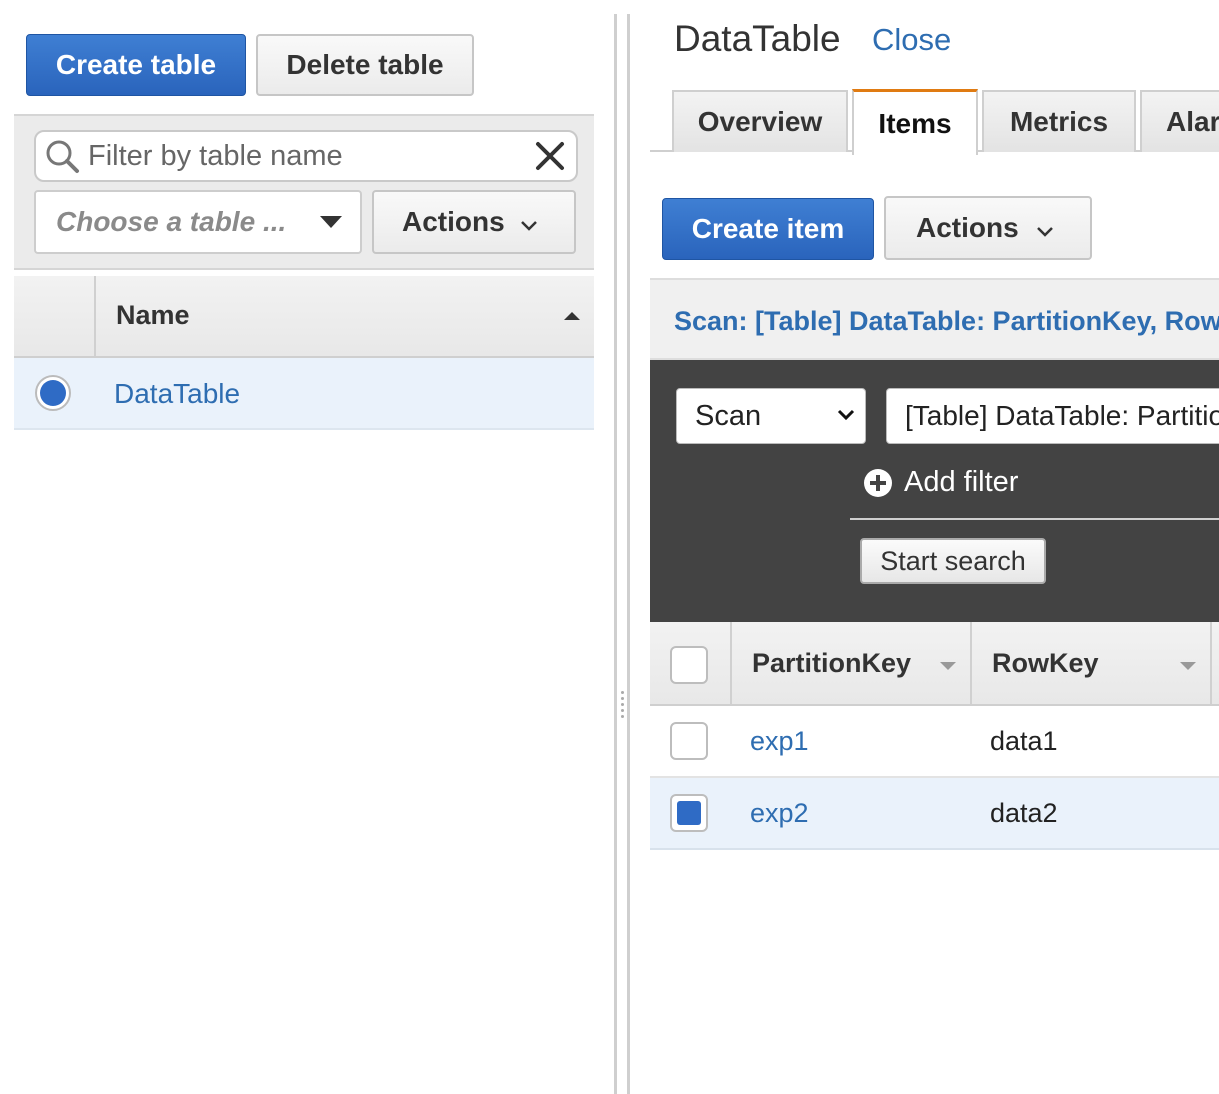 This screenshot has width=1219, height=1094. I want to click on scan-mode-value: Scan, so click(728, 416).